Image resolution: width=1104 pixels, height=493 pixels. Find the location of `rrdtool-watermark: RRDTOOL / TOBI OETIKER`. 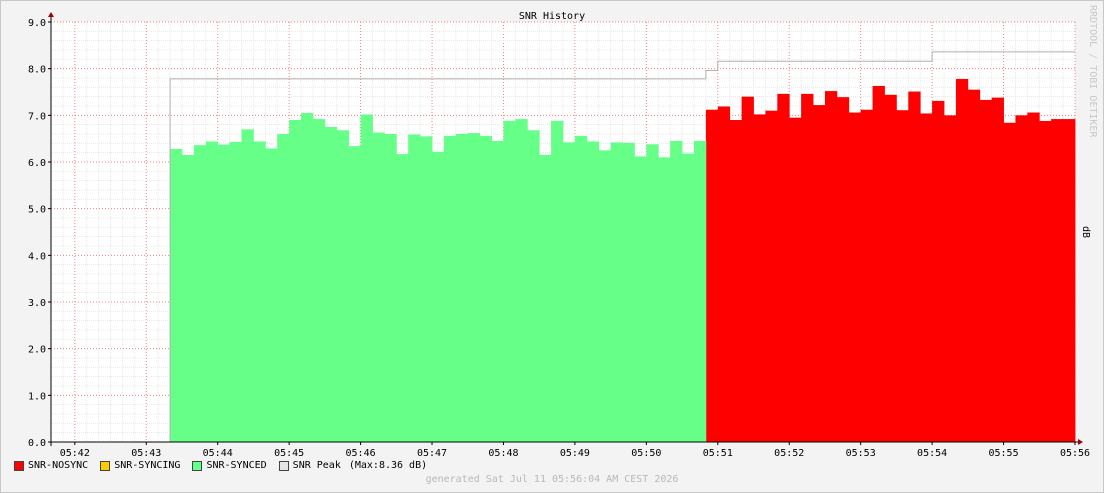

rrdtool-watermark: RRDTOOL / TOBI OETIKER is located at coordinates (1092, 71).